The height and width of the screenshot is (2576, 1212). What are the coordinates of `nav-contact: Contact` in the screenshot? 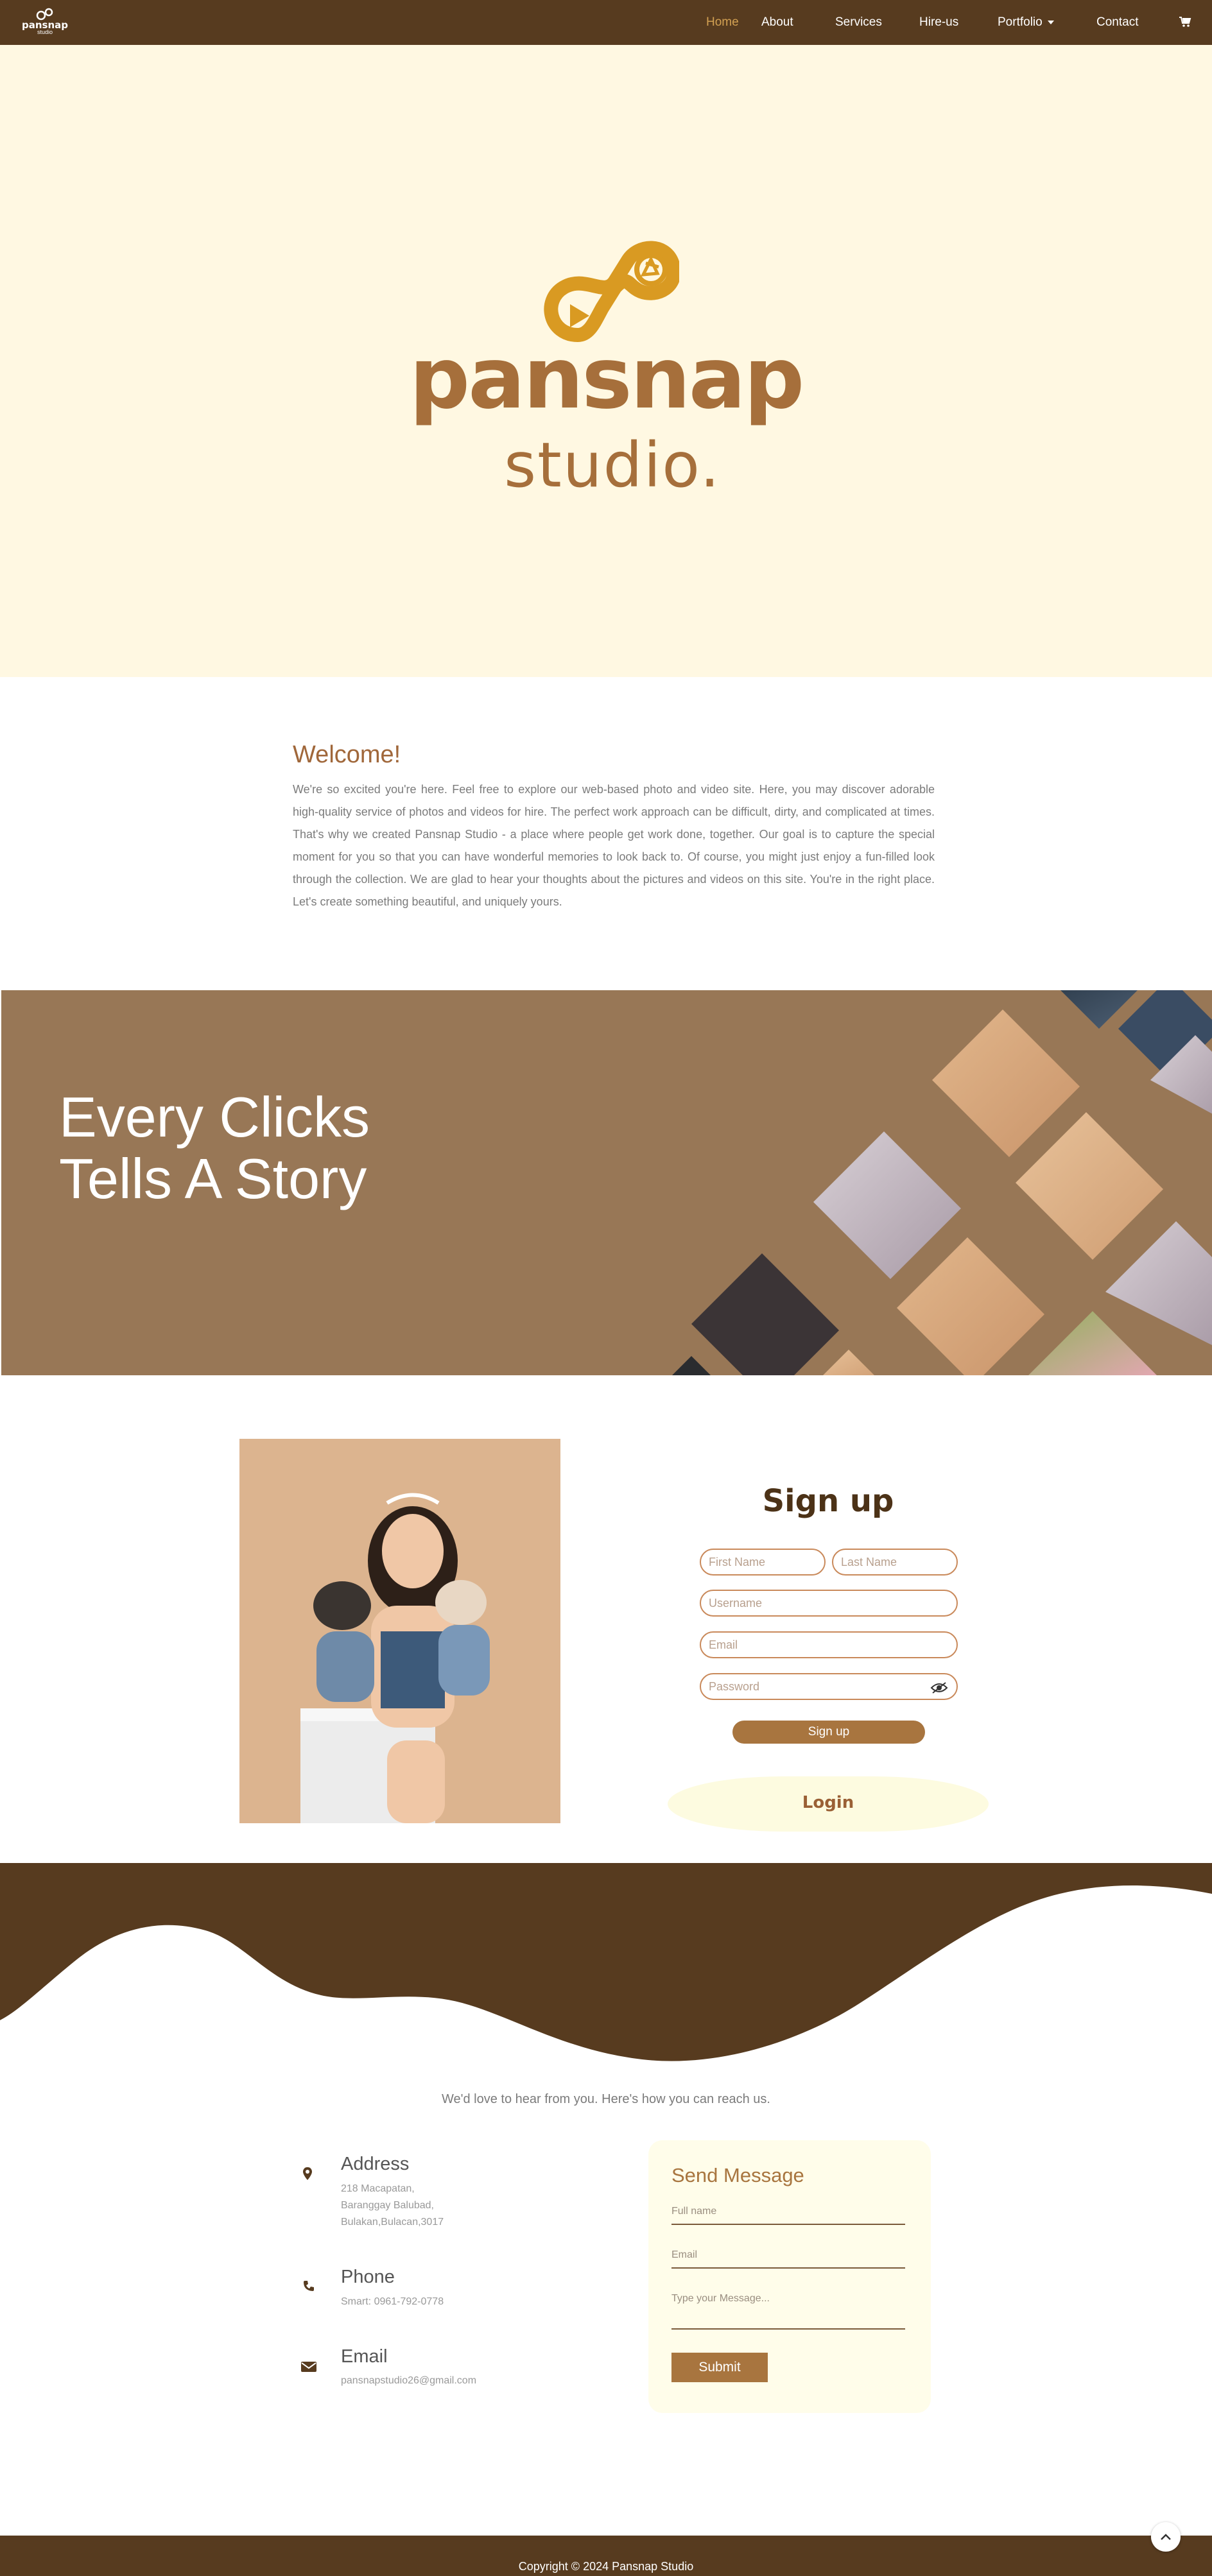 It's located at (1117, 22).